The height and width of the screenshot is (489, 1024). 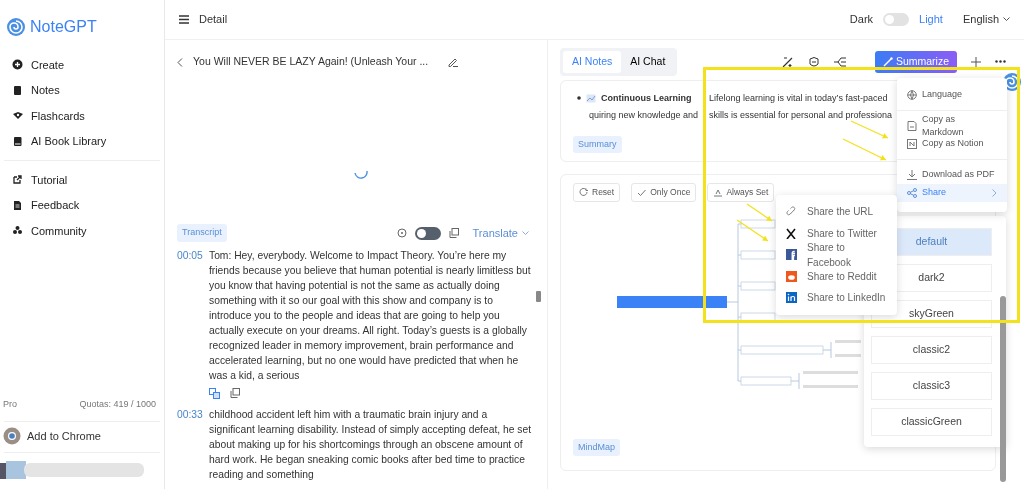 What do you see at coordinates (213, 20) in the screenshot?
I see `page-title: Detail` at bounding box center [213, 20].